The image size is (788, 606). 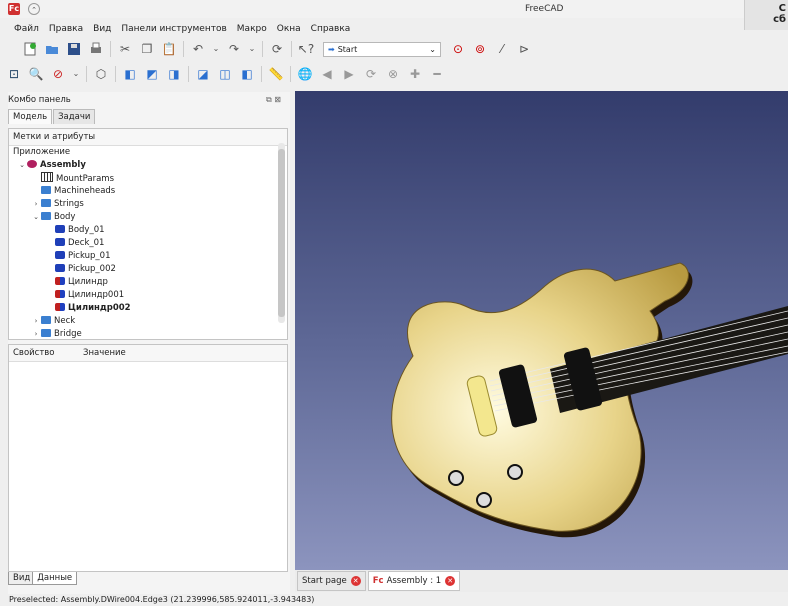 I want to click on grid-icon, so click(x=47, y=177).